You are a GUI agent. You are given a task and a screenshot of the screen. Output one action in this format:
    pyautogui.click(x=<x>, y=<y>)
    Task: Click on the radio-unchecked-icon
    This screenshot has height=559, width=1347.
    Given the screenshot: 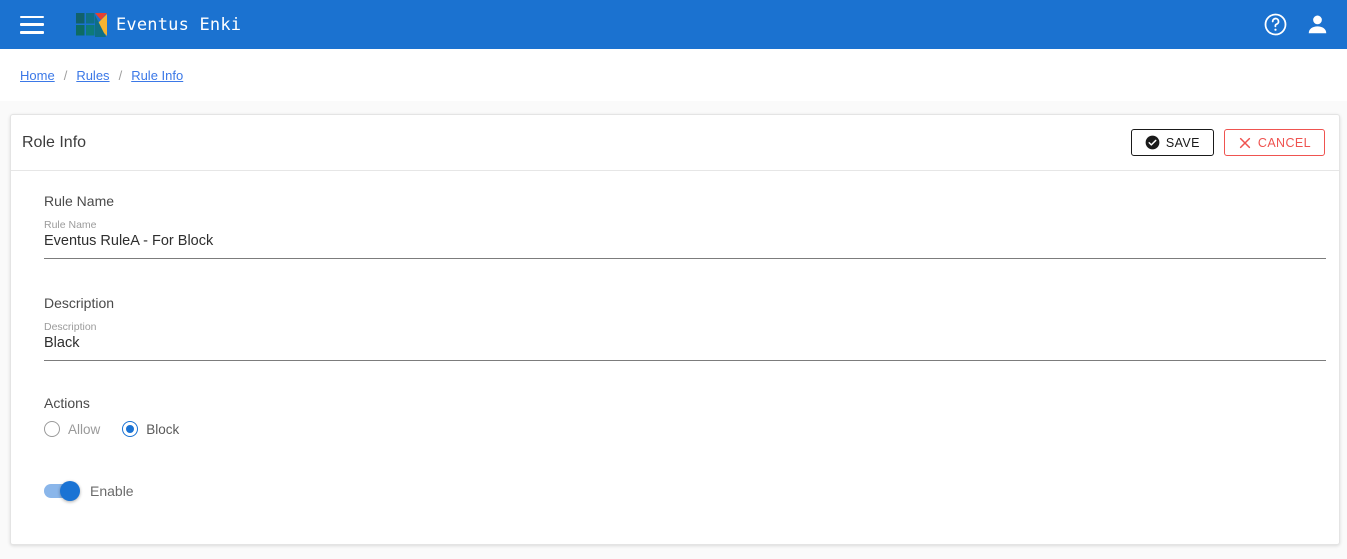 What is the action you would take?
    pyautogui.click(x=52, y=429)
    